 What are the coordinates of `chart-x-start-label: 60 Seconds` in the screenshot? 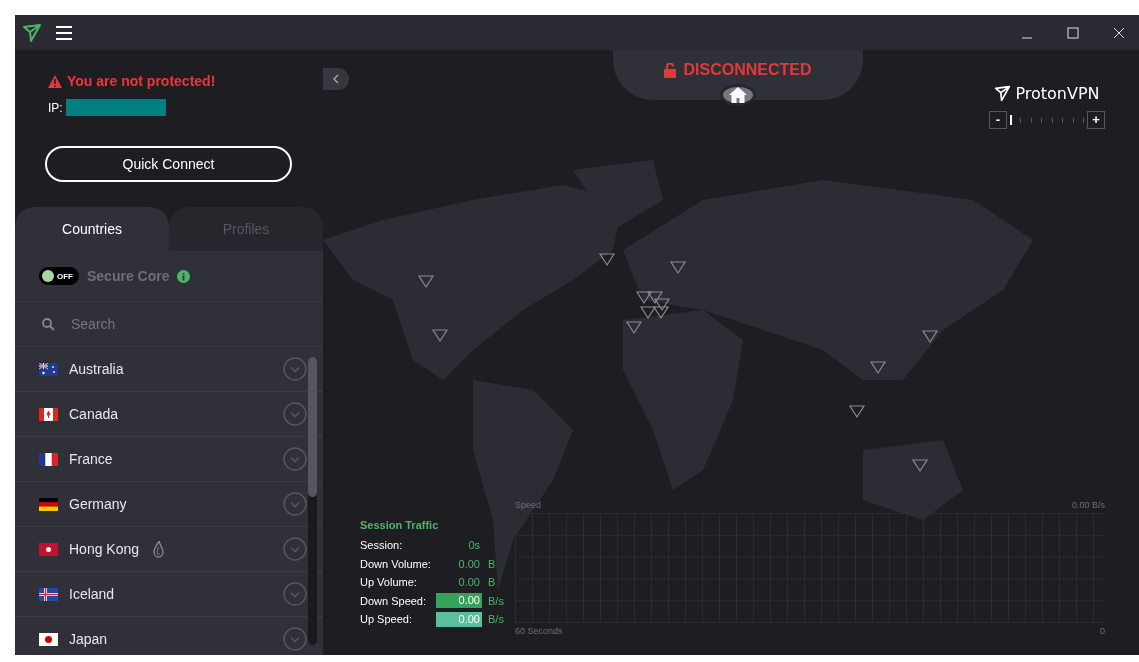 It's located at (539, 631).